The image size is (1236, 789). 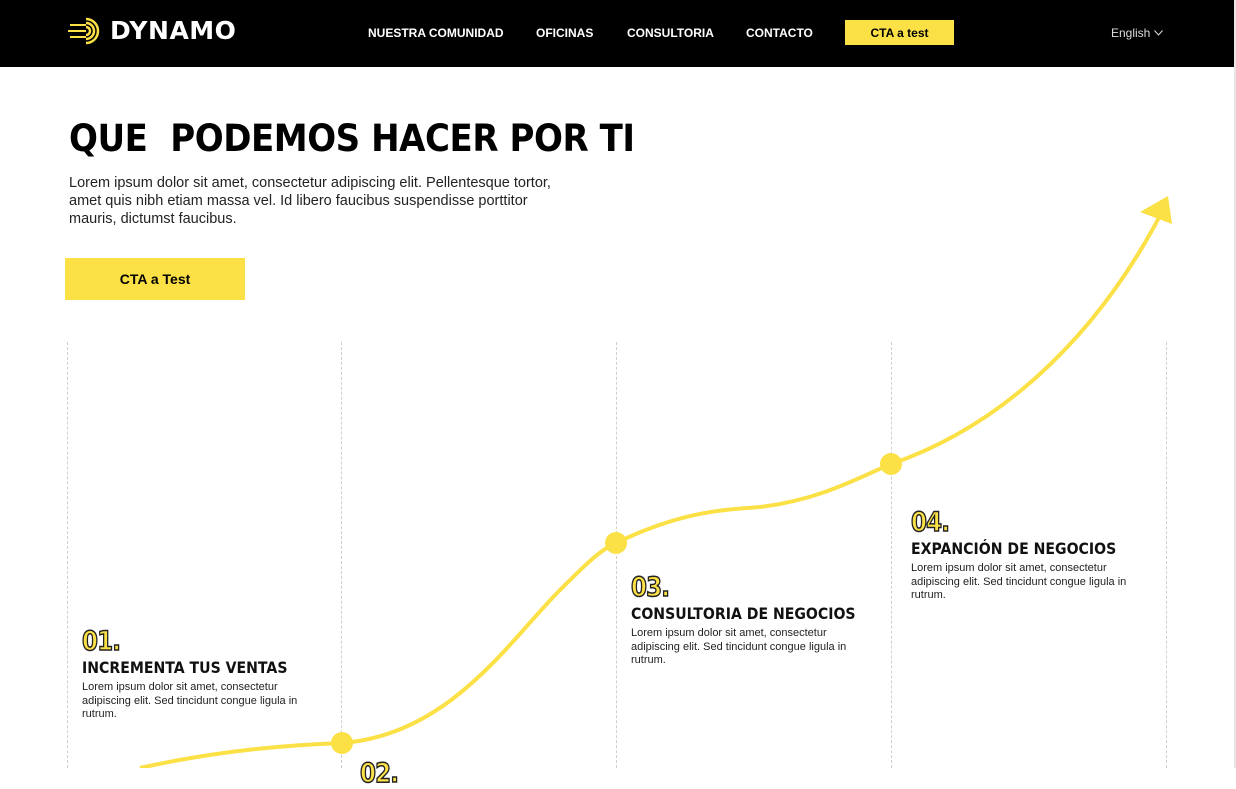 What do you see at coordinates (101, 641) in the screenshot?
I see `step-number: 01.` at bounding box center [101, 641].